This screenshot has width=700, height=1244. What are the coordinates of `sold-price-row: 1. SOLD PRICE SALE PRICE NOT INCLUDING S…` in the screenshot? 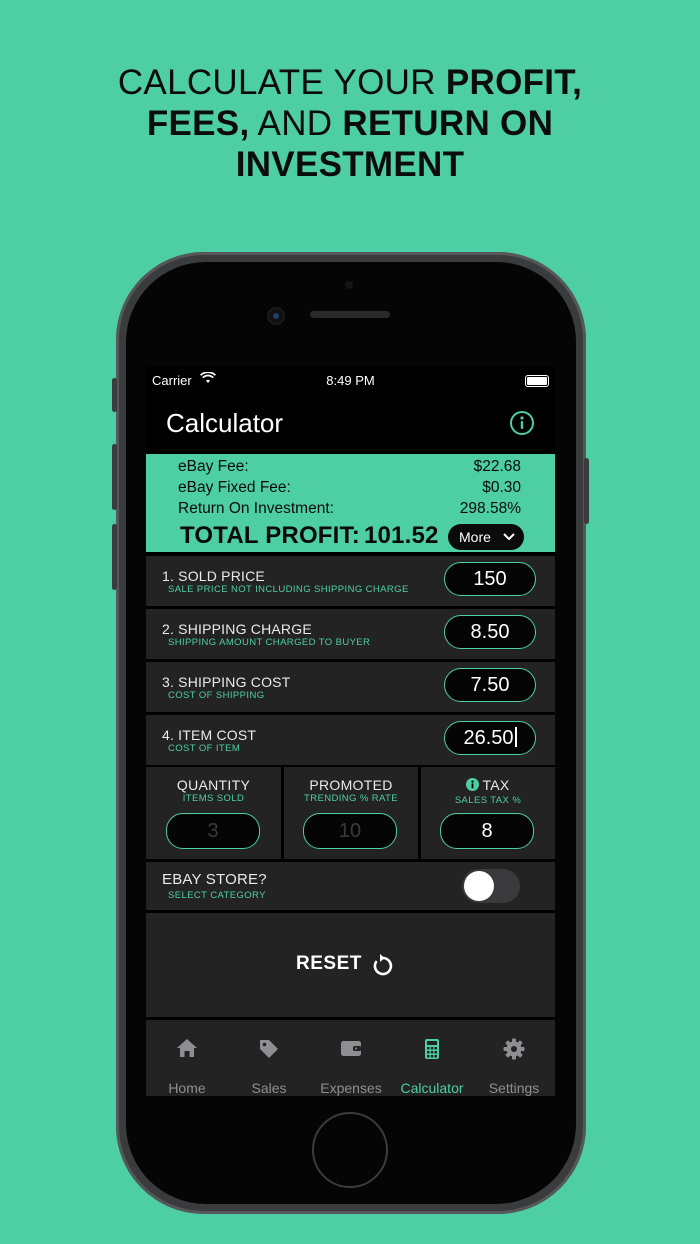 It's located at (350, 581).